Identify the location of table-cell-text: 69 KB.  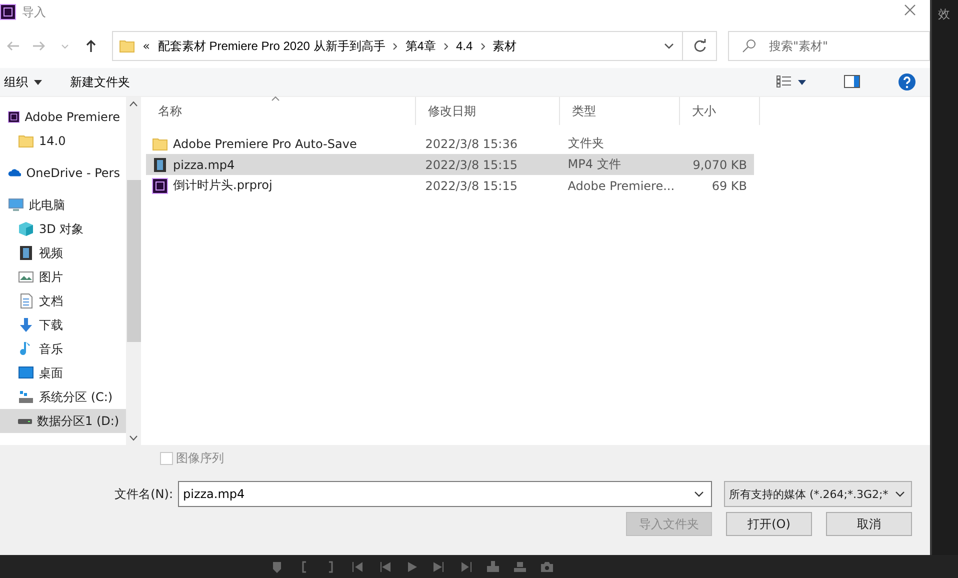
(729, 185).